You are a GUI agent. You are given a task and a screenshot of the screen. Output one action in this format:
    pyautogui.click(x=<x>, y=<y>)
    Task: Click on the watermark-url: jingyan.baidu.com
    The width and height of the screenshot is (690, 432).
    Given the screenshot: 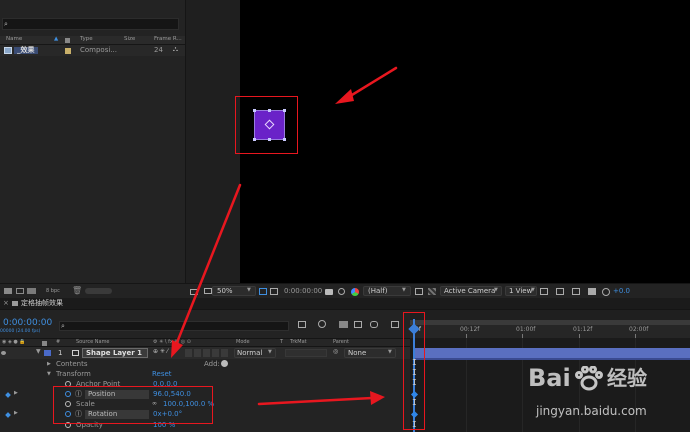 What is the action you would take?
    pyautogui.click(x=591, y=411)
    